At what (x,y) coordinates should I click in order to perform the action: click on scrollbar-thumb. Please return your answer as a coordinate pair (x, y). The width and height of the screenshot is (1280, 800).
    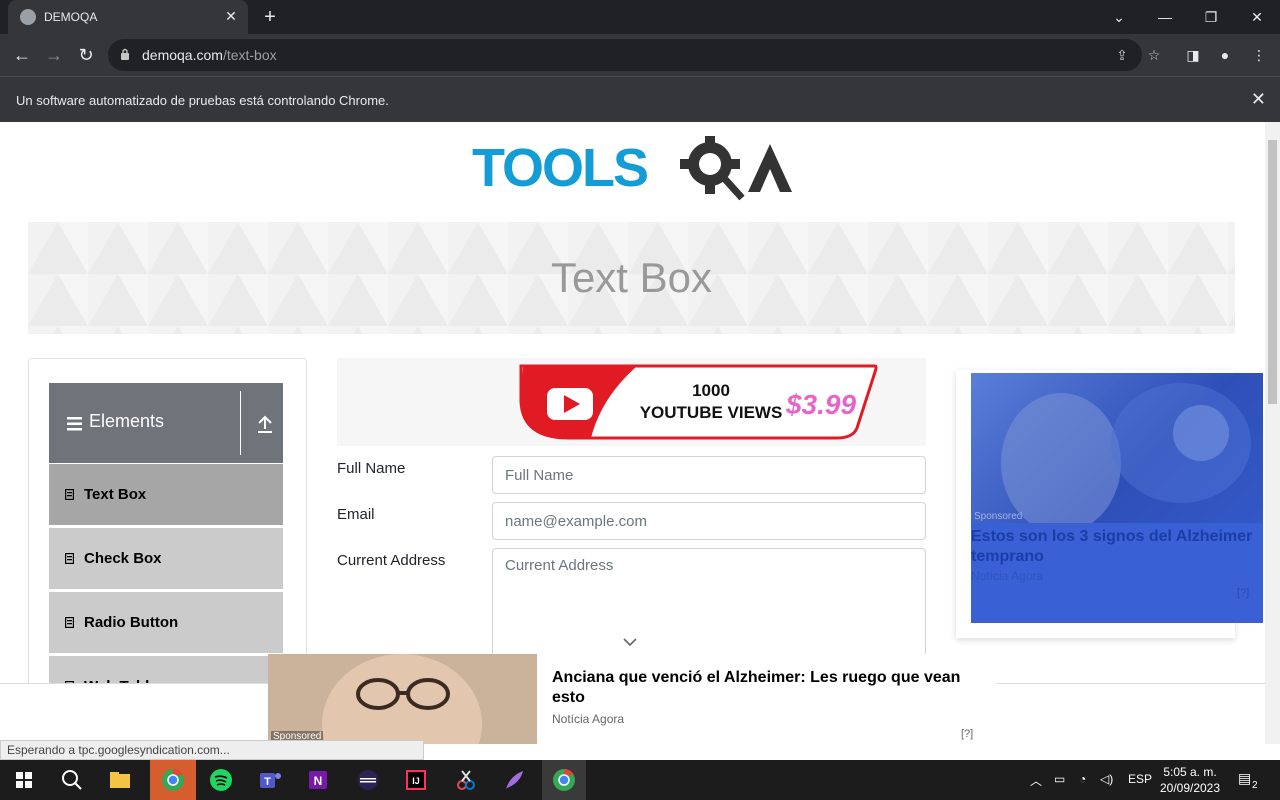
    Looking at the image, I should click on (1272, 272).